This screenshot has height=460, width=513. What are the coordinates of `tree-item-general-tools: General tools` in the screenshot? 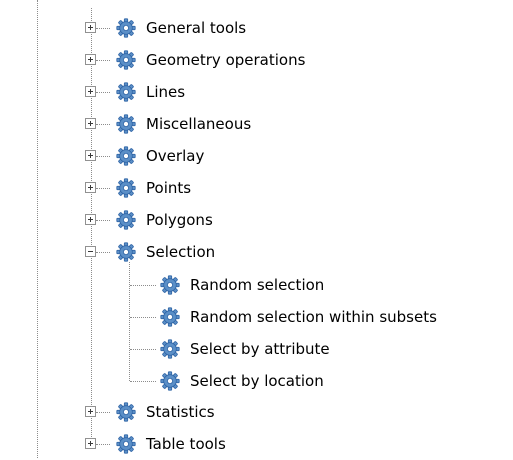 It's located at (181, 28).